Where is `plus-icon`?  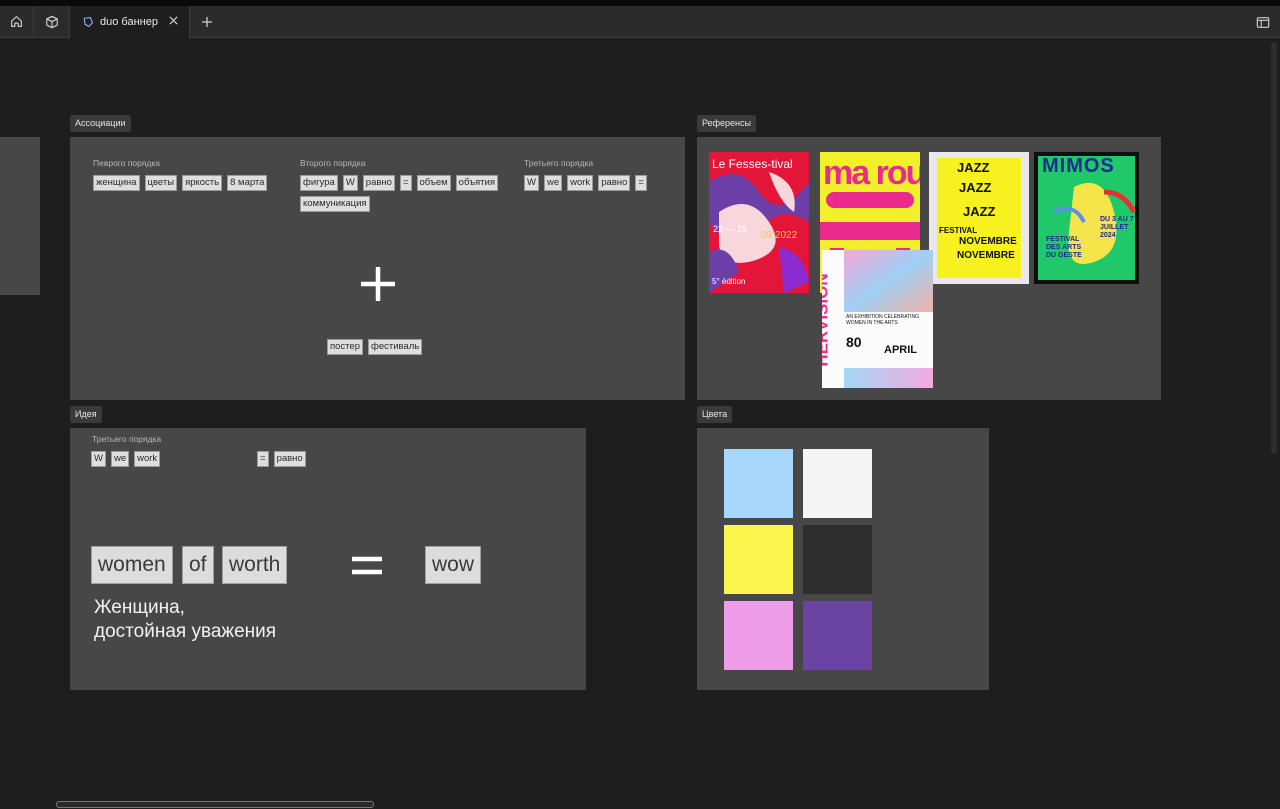
plus-icon is located at coordinates (207, 22).